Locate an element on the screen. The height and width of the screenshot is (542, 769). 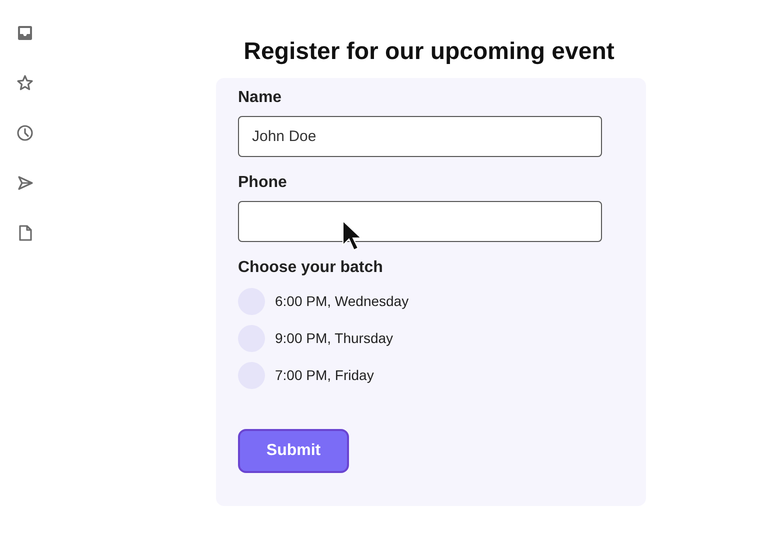
clock-icon is located at coordinates (25, 133).